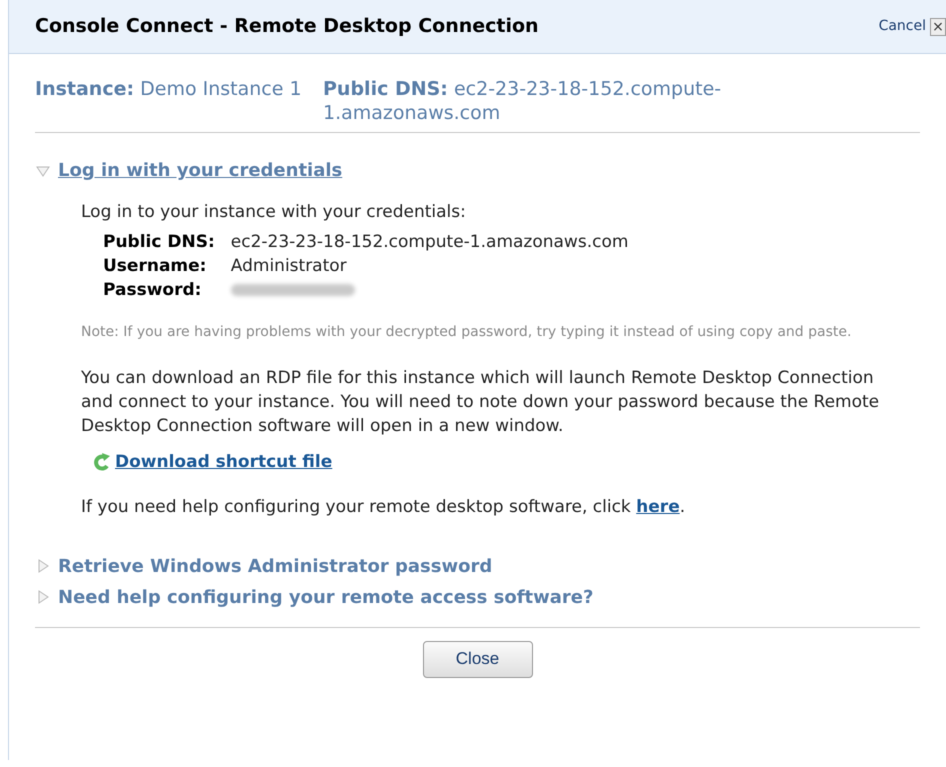 Image resolution: width=946 pixels, height=767 pixels. Describe the element at coordinates (275, 566) in the screenshot. I see `section-header: Retrieve Windows Administrator password` at that location.